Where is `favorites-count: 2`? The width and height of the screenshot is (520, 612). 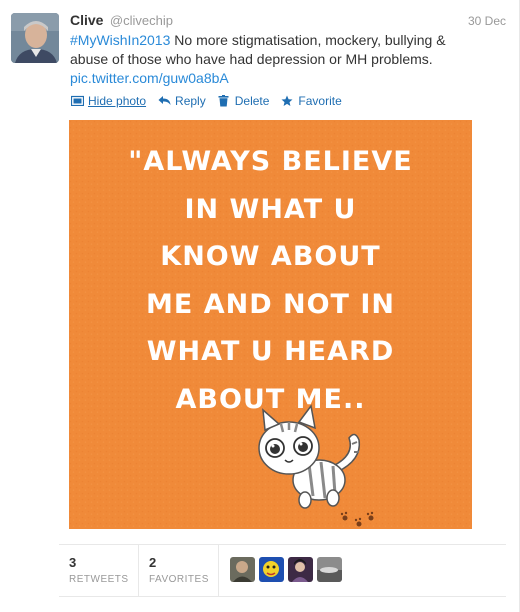
favorites-count: 2 is located at coordinates (153, 562).